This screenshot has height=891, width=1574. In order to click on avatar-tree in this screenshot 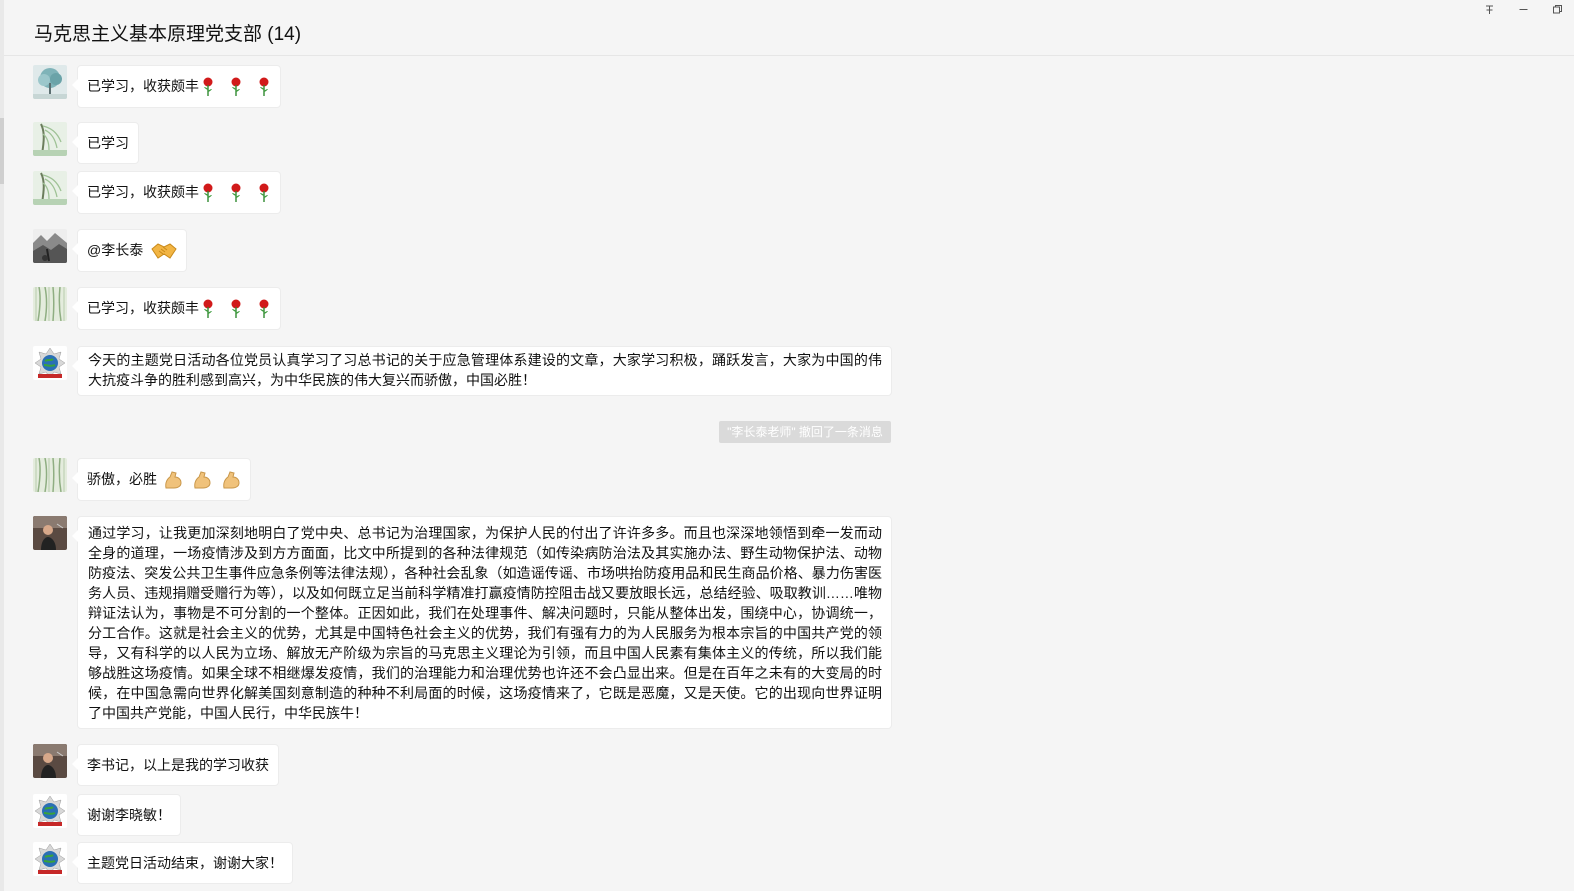, I will do `click(50, 82)`.